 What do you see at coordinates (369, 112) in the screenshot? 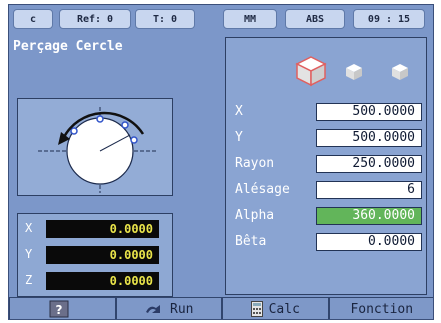
I see `param-field-x: 500.0000` at bounding box center [369, 112].